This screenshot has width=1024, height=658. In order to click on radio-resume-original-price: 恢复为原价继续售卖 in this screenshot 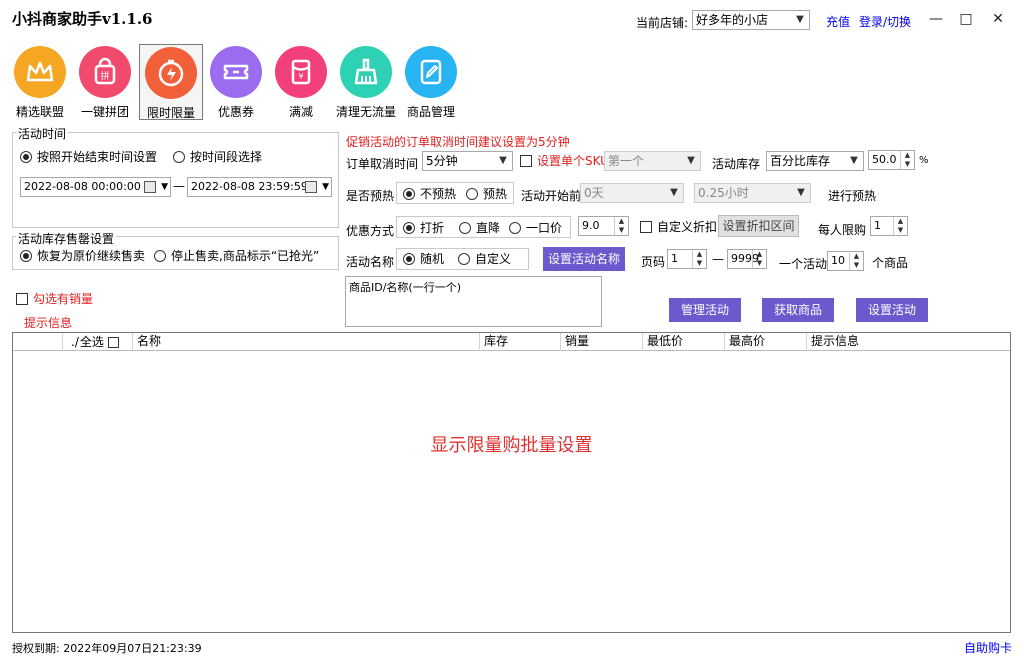, I will do `click(82, 256)`.